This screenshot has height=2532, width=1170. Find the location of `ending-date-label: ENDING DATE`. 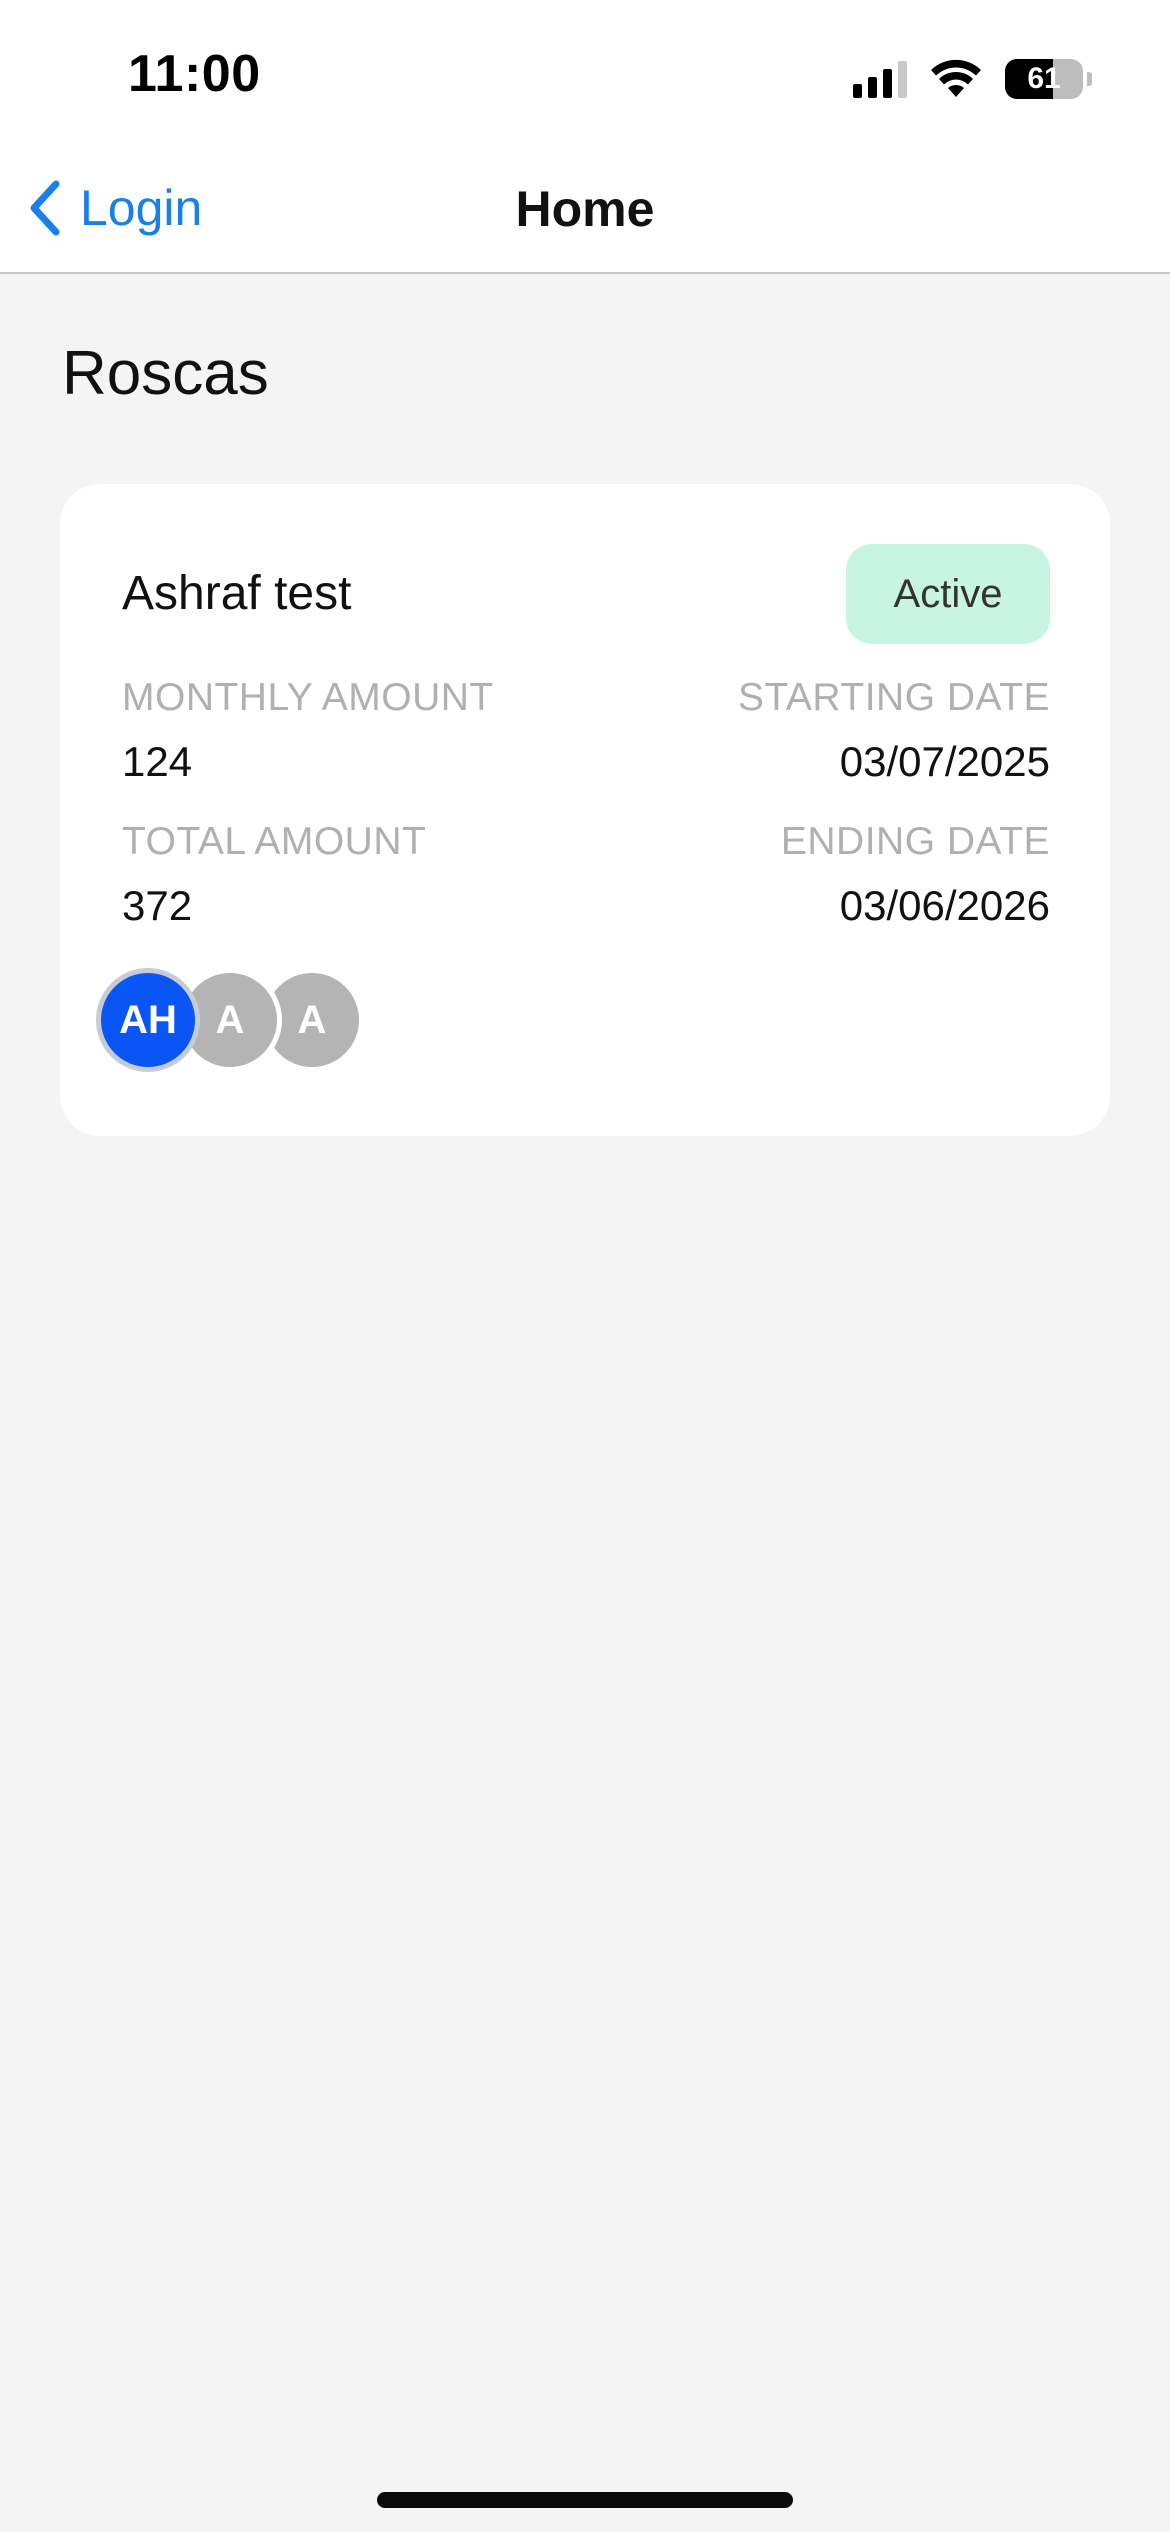

ending-date-label: ENDING DATE is located at coordinates (915, 841).